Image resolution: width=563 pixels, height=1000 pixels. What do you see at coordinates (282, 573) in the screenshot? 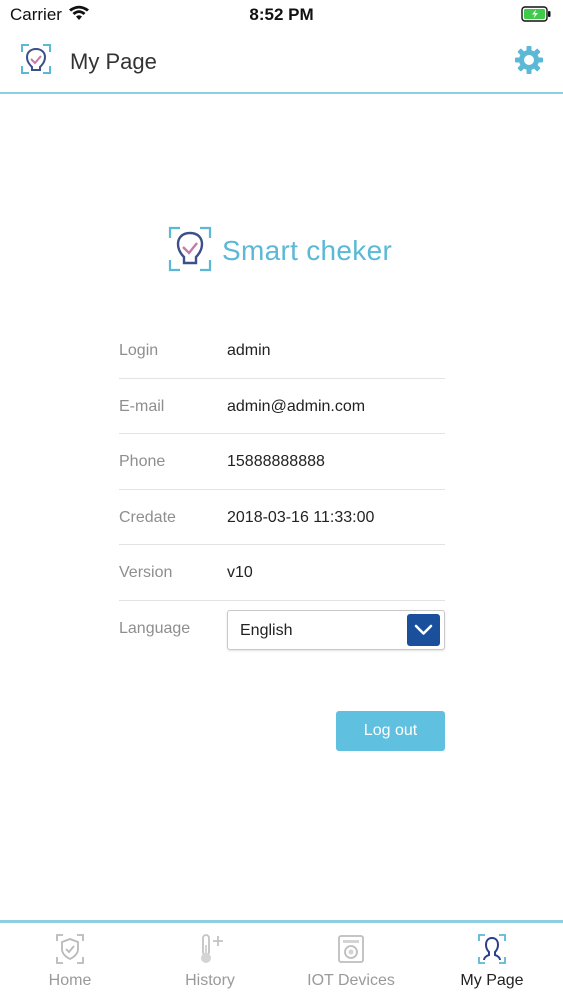
I see `info-row-version: Version v10` at bounding box center [282, 573].